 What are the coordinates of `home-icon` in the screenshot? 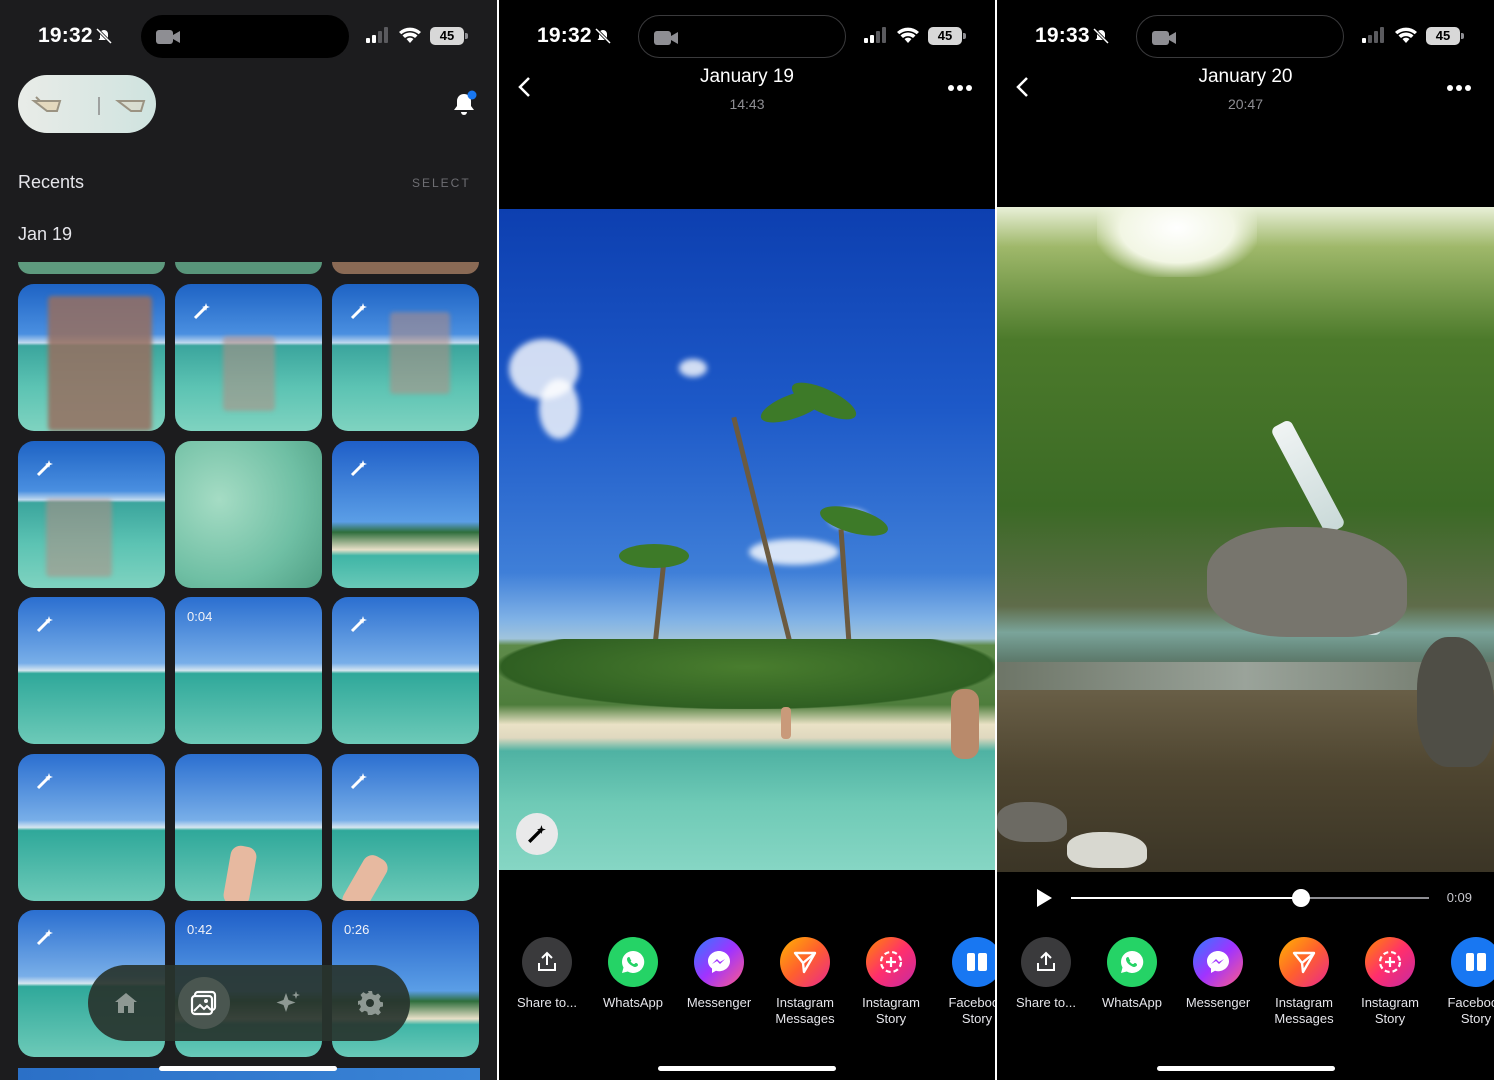 It's located at (126, 1003).